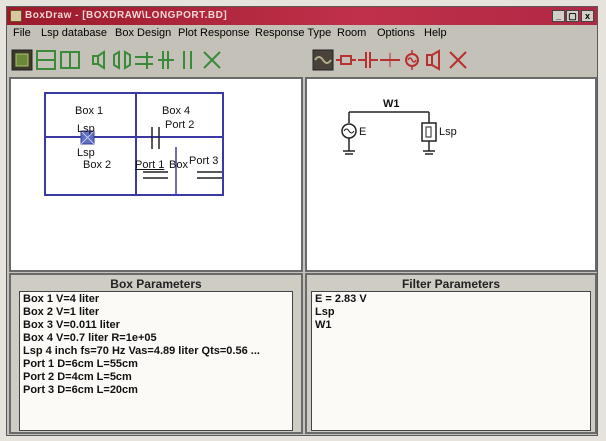  I want to click on filter-parameters-list: E = 2.83 V Lsp W1, so click(451, 361).